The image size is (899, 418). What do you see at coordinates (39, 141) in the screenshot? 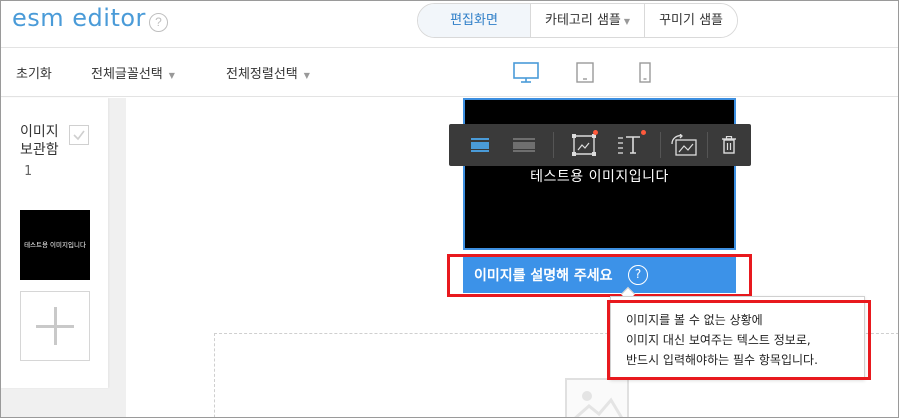
I see `image-storage-title: 이미지 보관함` at bounding box center [39, 141].